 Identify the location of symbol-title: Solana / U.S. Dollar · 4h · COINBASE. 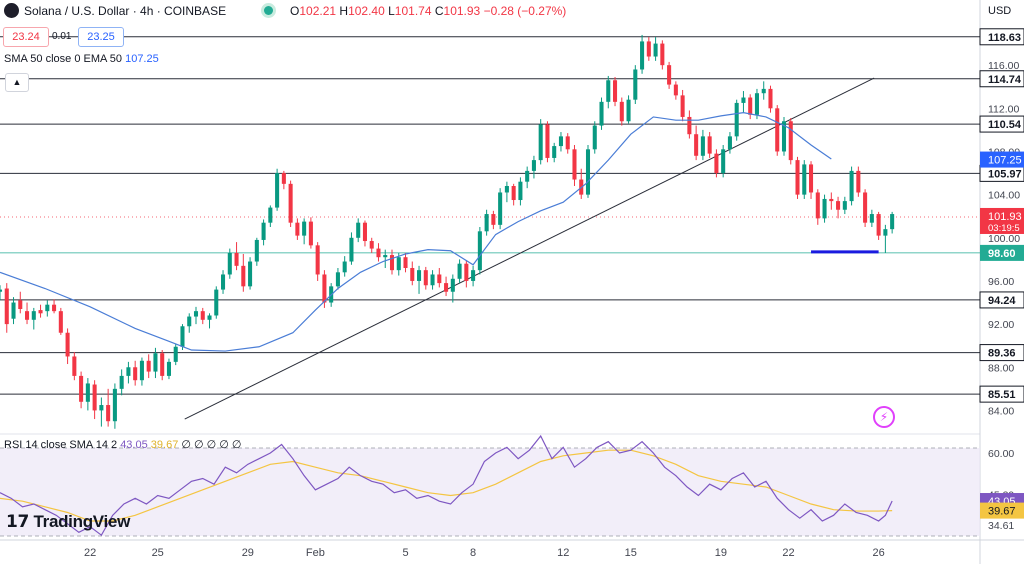
(125, 11).